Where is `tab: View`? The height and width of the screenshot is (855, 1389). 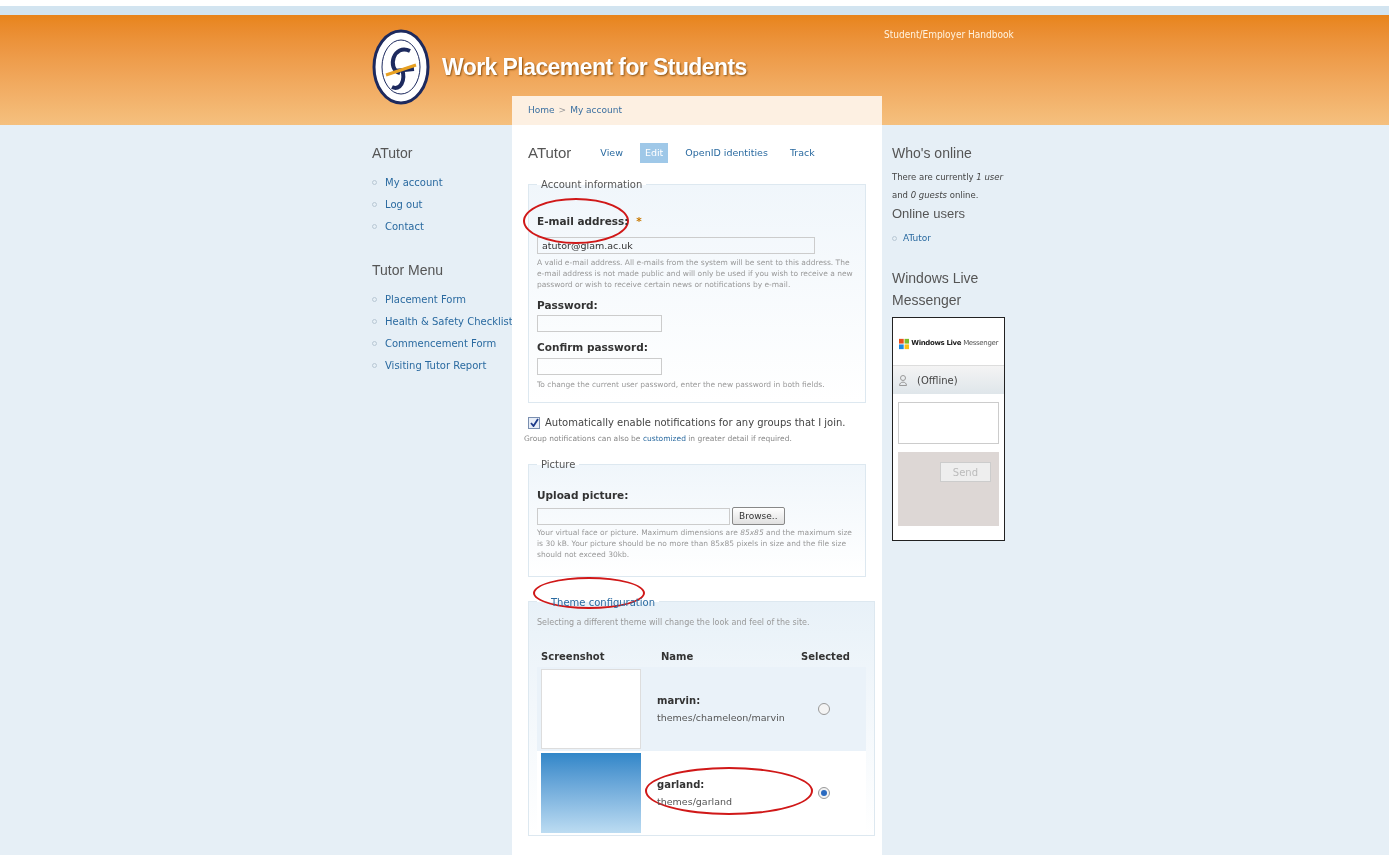
tab: View is located at coordinates (611, 153).